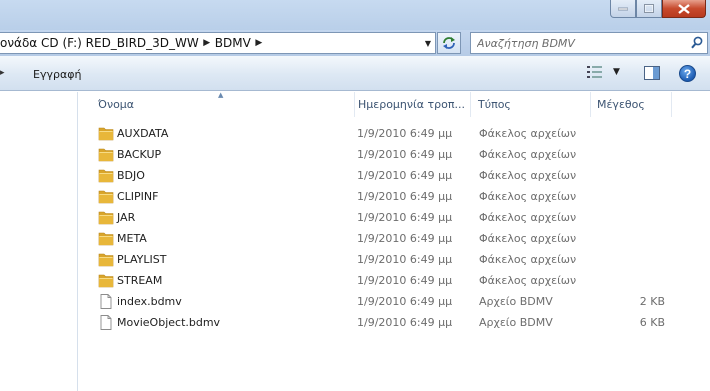  What do you see at coordinates (149, 301) in the screenshot?
I see `file-name: index.bdmv` at bounding box center [149, 301].